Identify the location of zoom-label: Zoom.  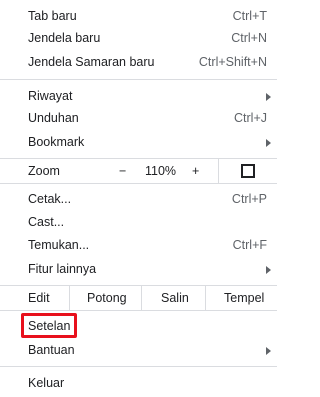
(44, 171).